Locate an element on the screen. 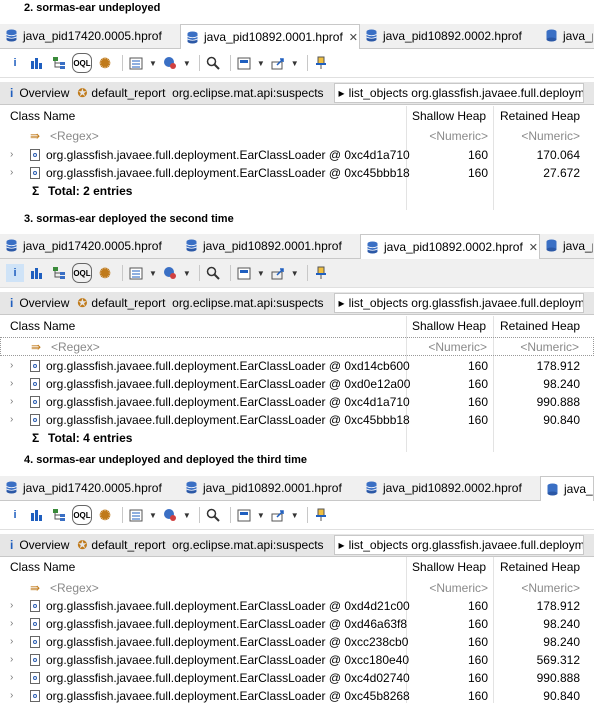  tab-java-pid10892-0001: java_pid10892.0001.hprof ✕ is located at coordinates (270, 36).